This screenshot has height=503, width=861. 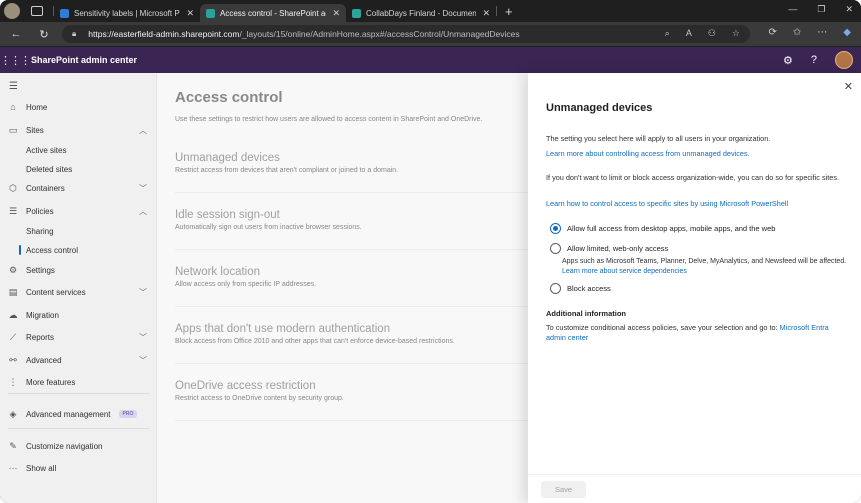 What do you see at coordinates (712, 33) in the screenshot?
I see `extensions-icon: ⚇` at bounding box center [712, 33].